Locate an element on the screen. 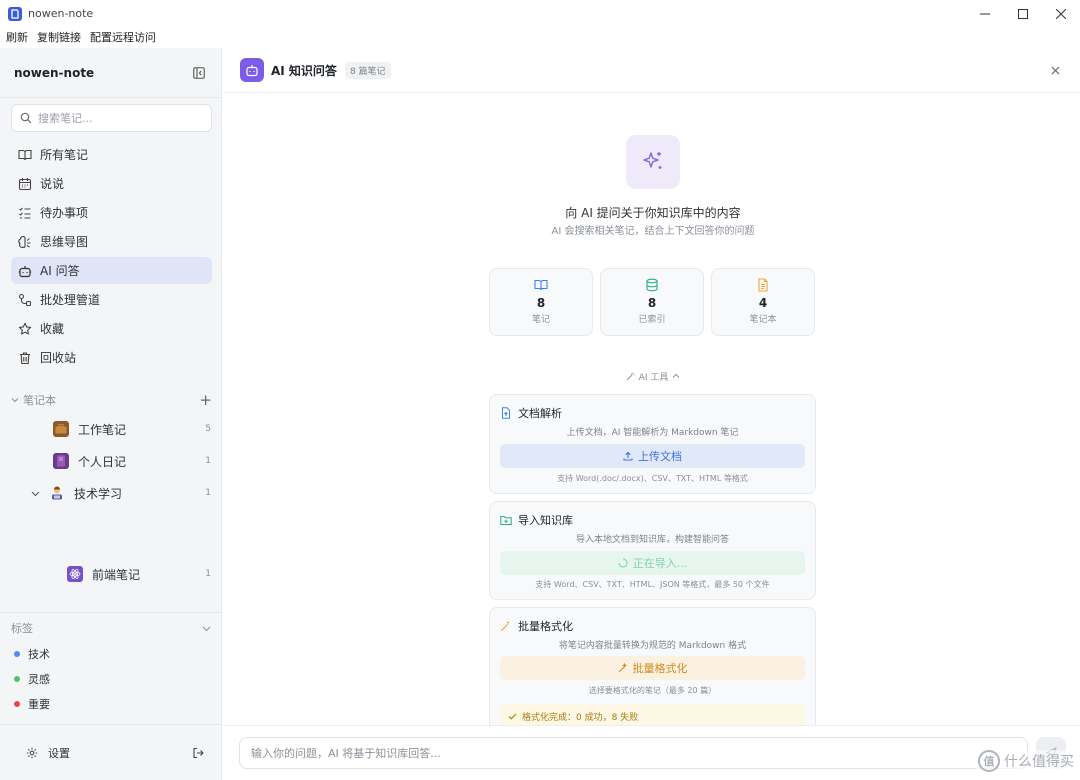 The image size is (1080, 780). tool-title: 导入知识库 is located at coordinates (545, 520).